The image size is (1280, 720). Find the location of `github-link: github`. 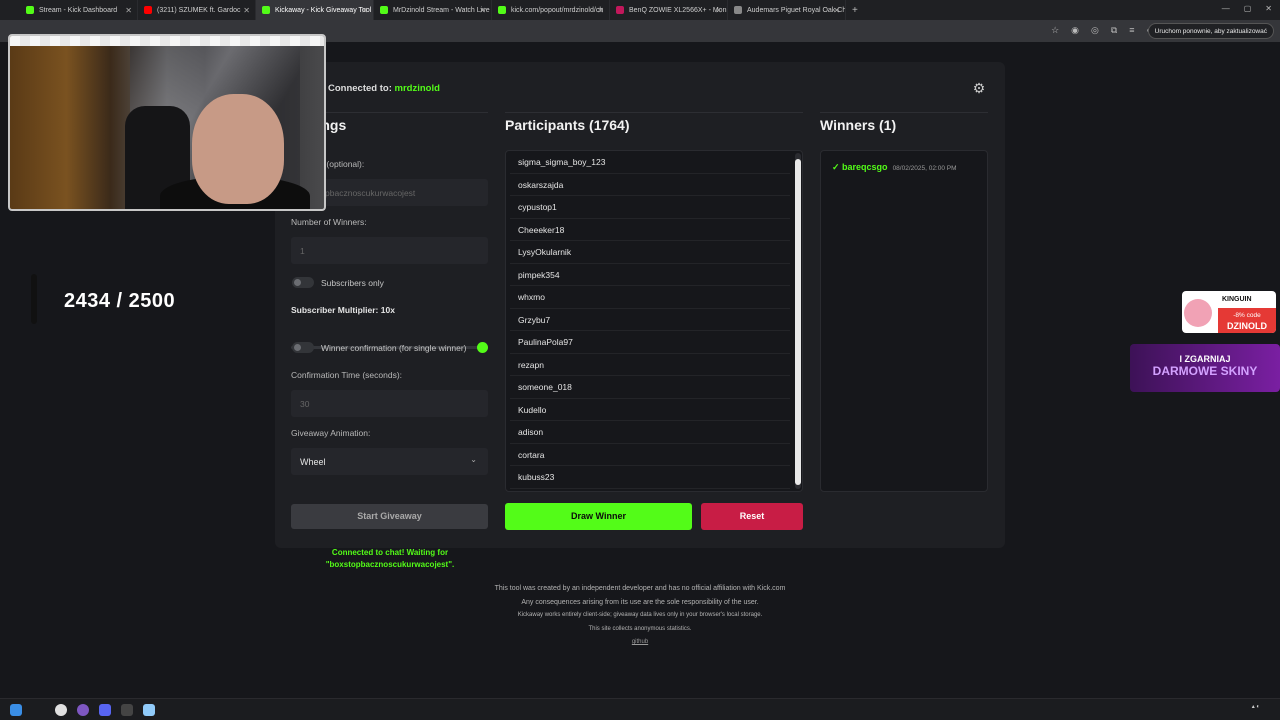

github-link: github is located at coordinates (640, 643).